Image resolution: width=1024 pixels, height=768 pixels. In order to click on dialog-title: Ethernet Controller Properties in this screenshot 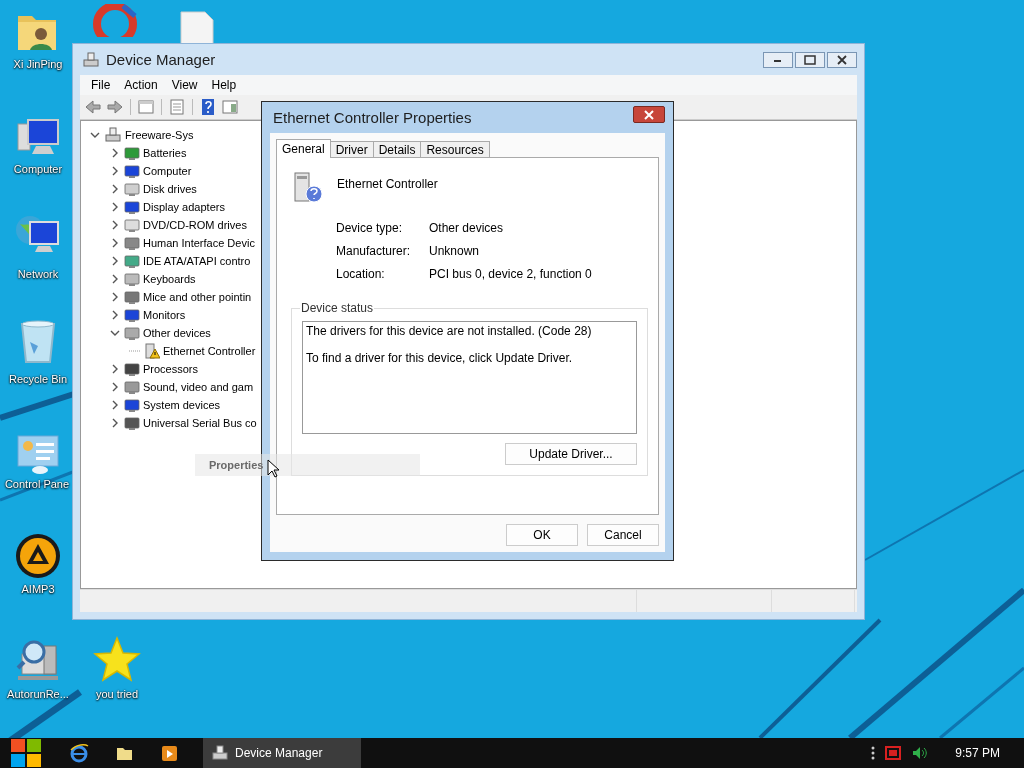, I will do `click(372, 117)`.